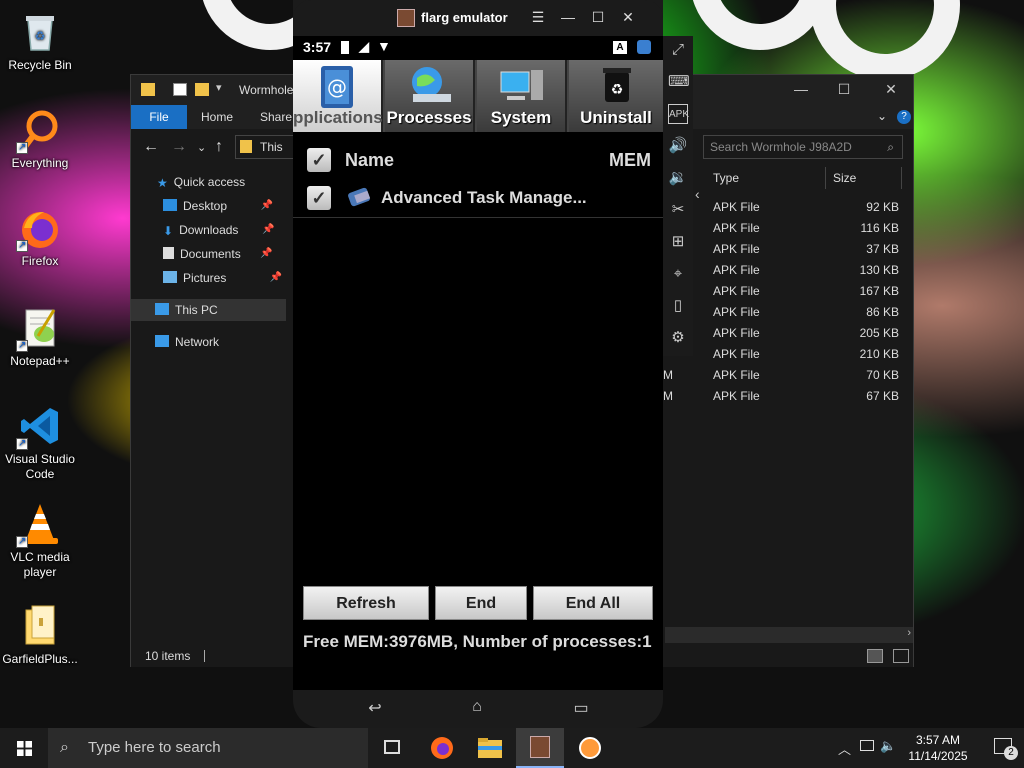 The height and width of the screenshot is (768, 1024). Describe the element at coordinates (867, 745) in the screenshot. I see `network-tray-icon` at that location.